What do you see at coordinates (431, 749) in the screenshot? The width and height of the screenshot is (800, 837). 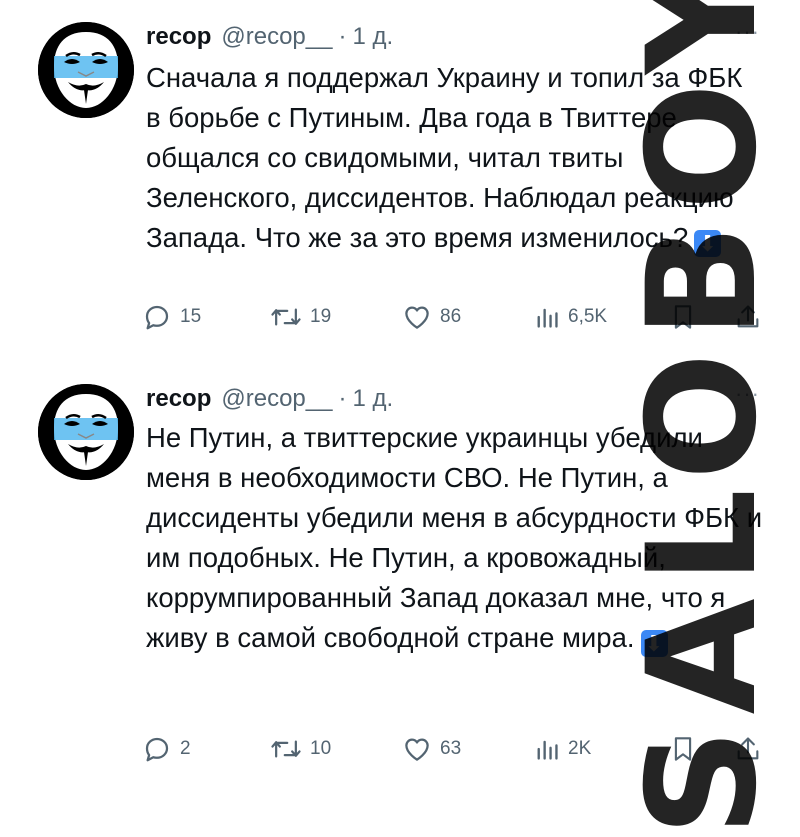 I see `like-button: 63` at bounding box center [431, 749].